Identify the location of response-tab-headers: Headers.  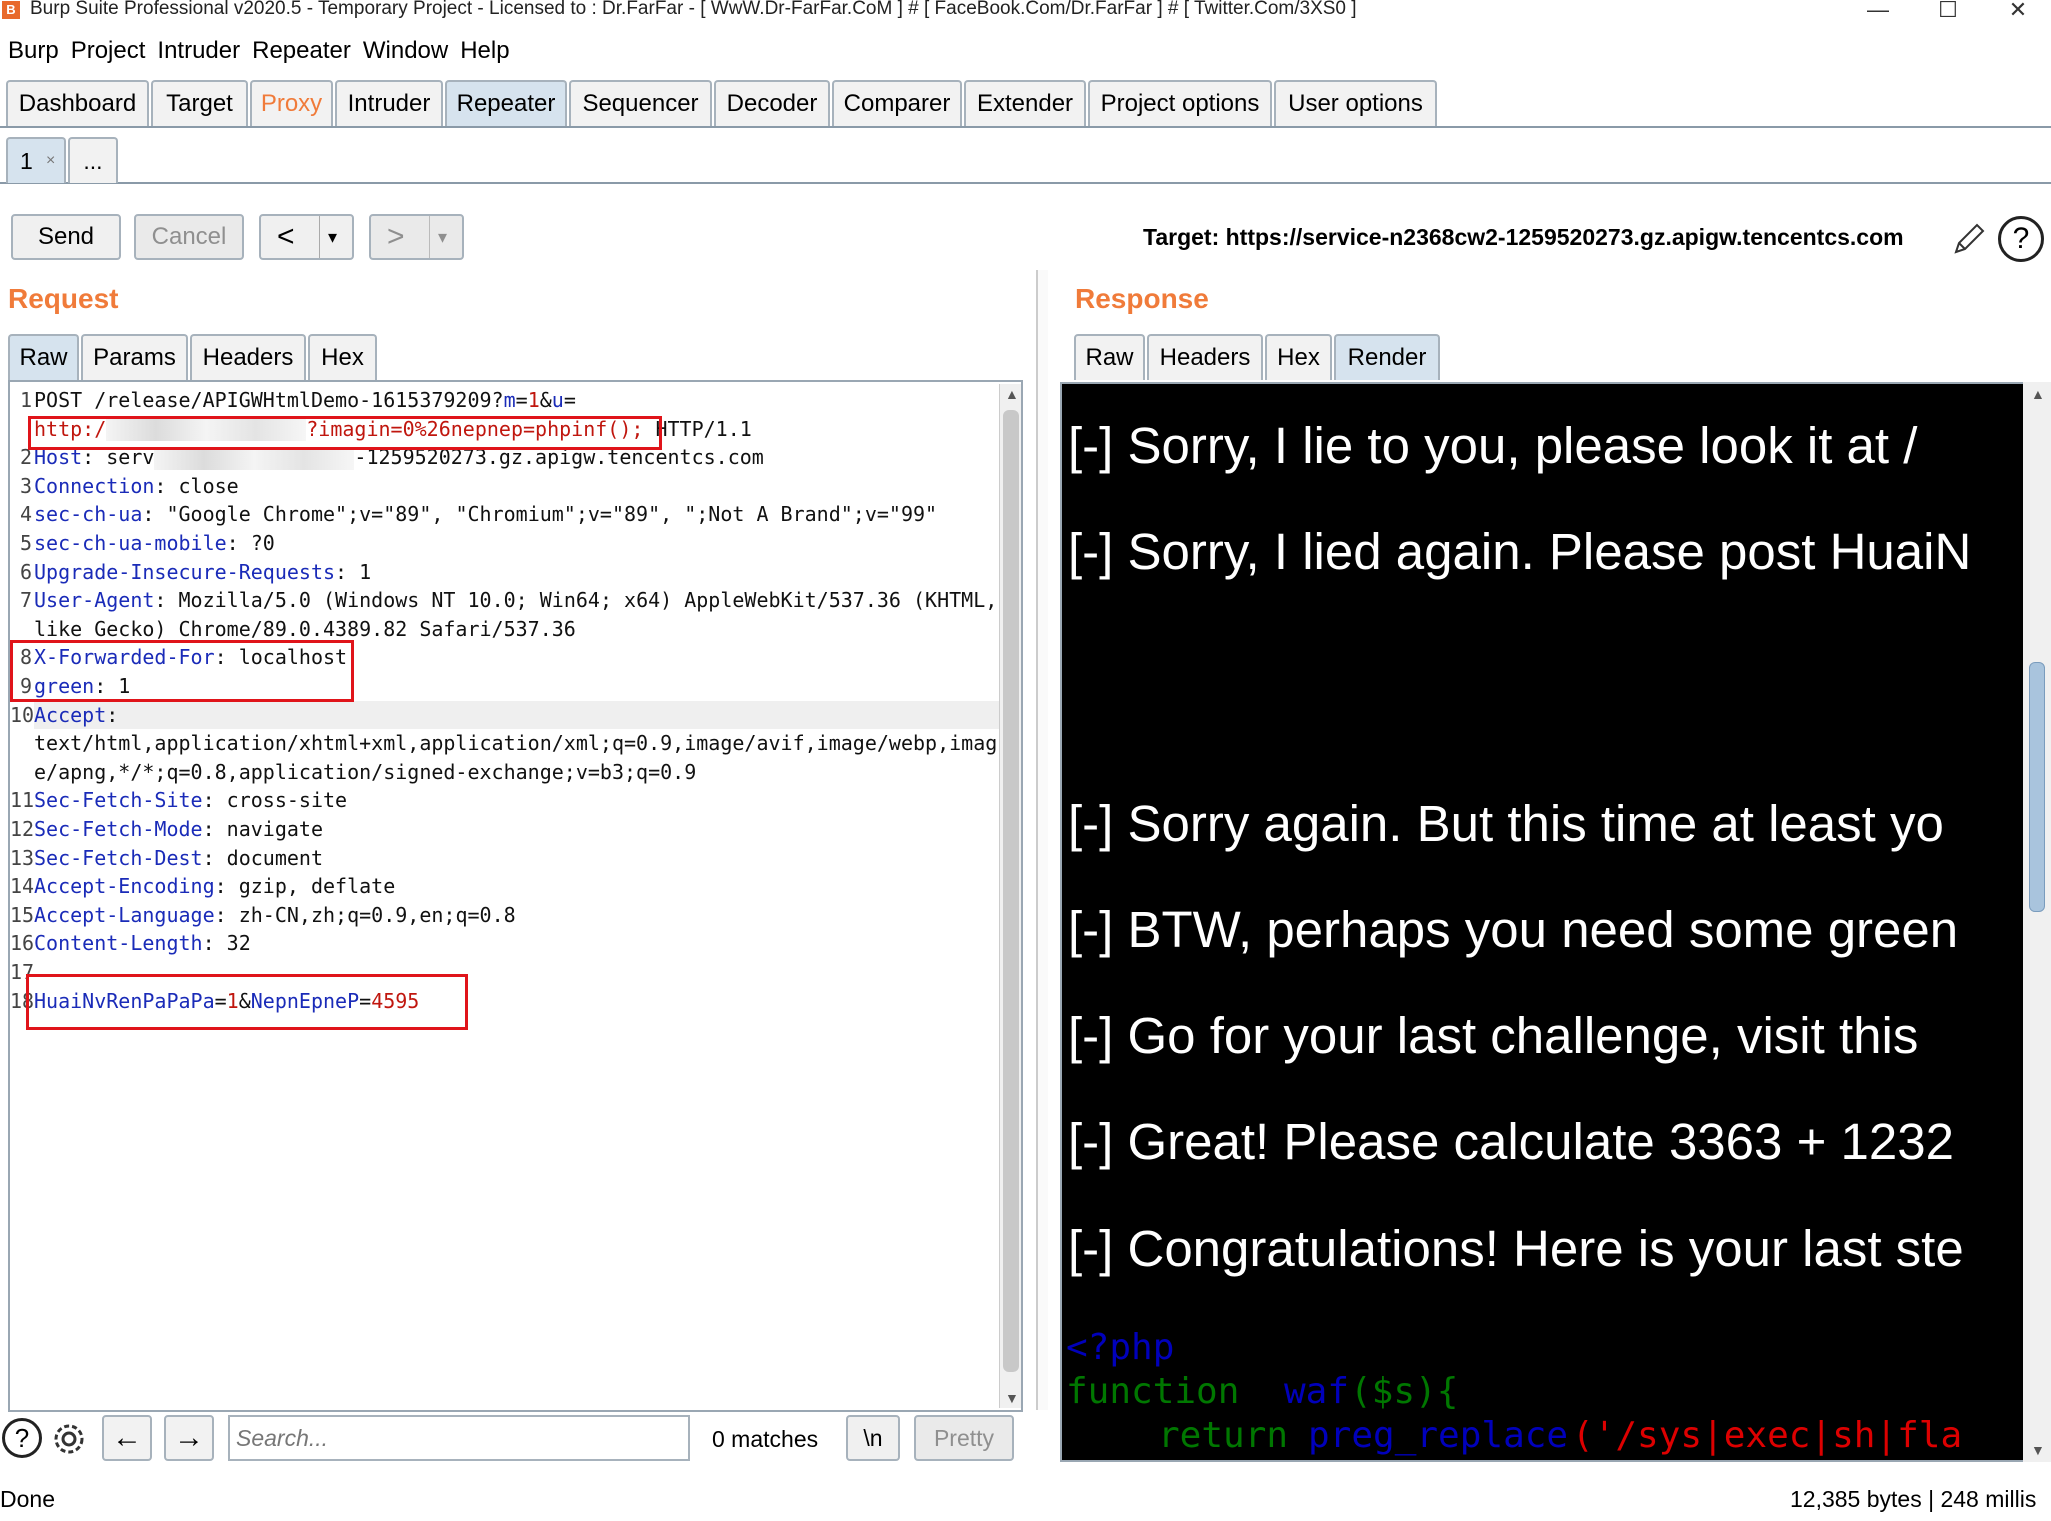
(1205, 357).